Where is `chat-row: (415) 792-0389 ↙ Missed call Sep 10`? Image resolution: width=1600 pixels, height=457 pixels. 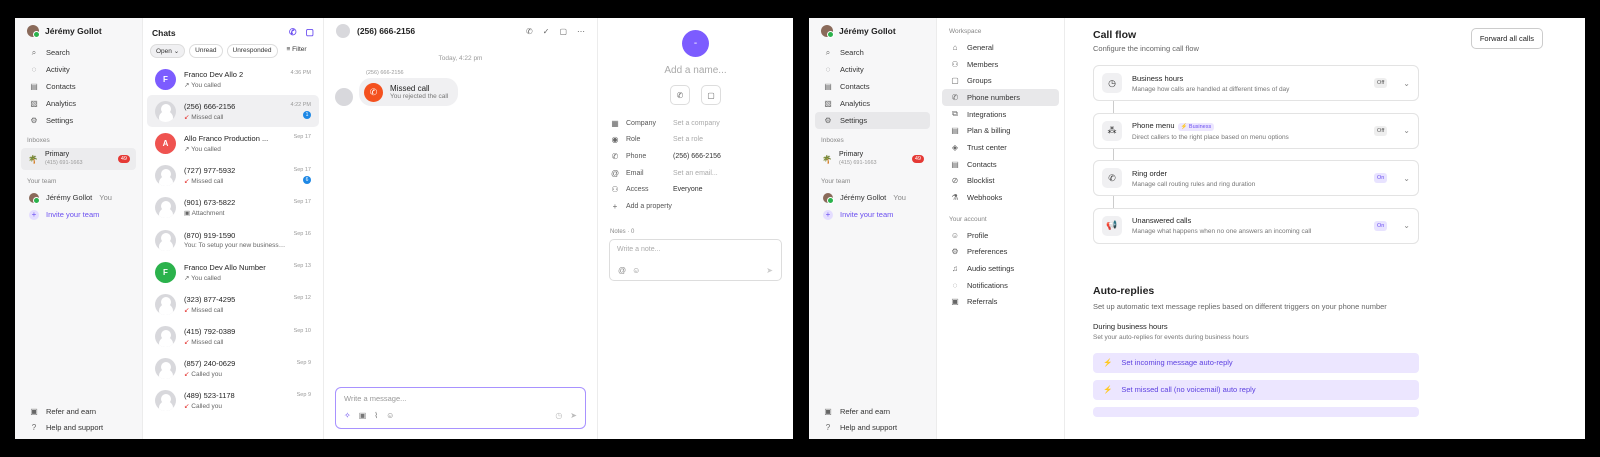 chat-row: (415) 792-0389 ↙ Missed call Sep 10 is located at coordinates (233, 337).